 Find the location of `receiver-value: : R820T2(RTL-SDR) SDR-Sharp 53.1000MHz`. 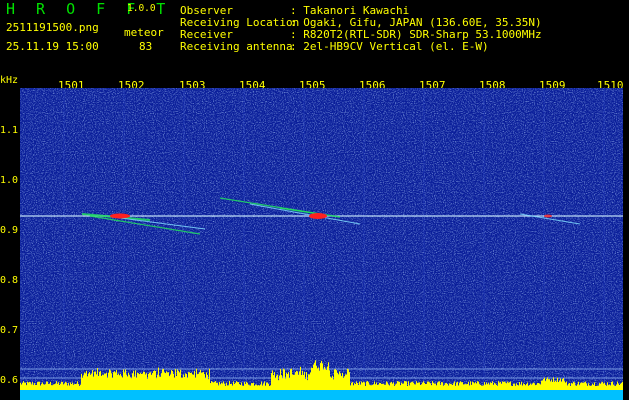

receiver-value: : R820T2(RTL-SDR) SDR-Sharp 53.1000MHz is located at coordinates (416, 34).